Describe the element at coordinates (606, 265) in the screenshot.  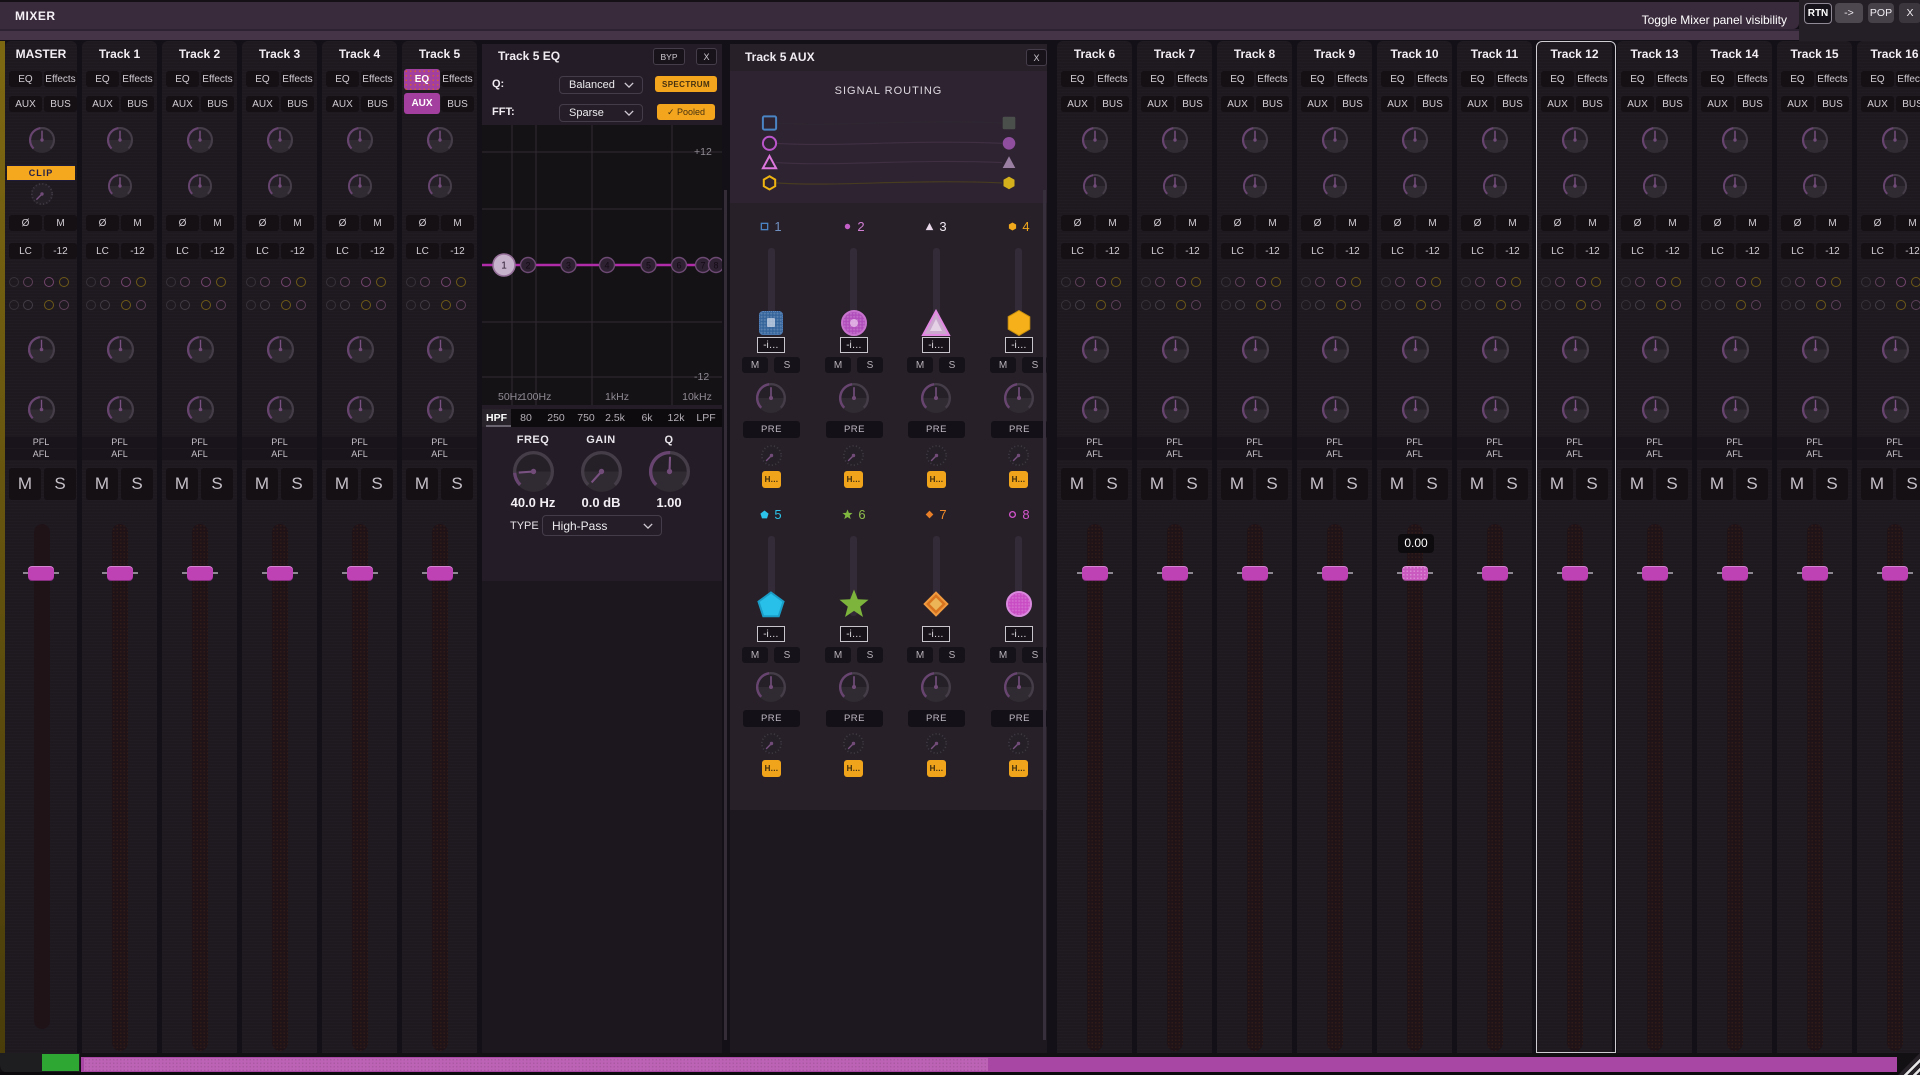
I see `svg-text: 4` at that location.